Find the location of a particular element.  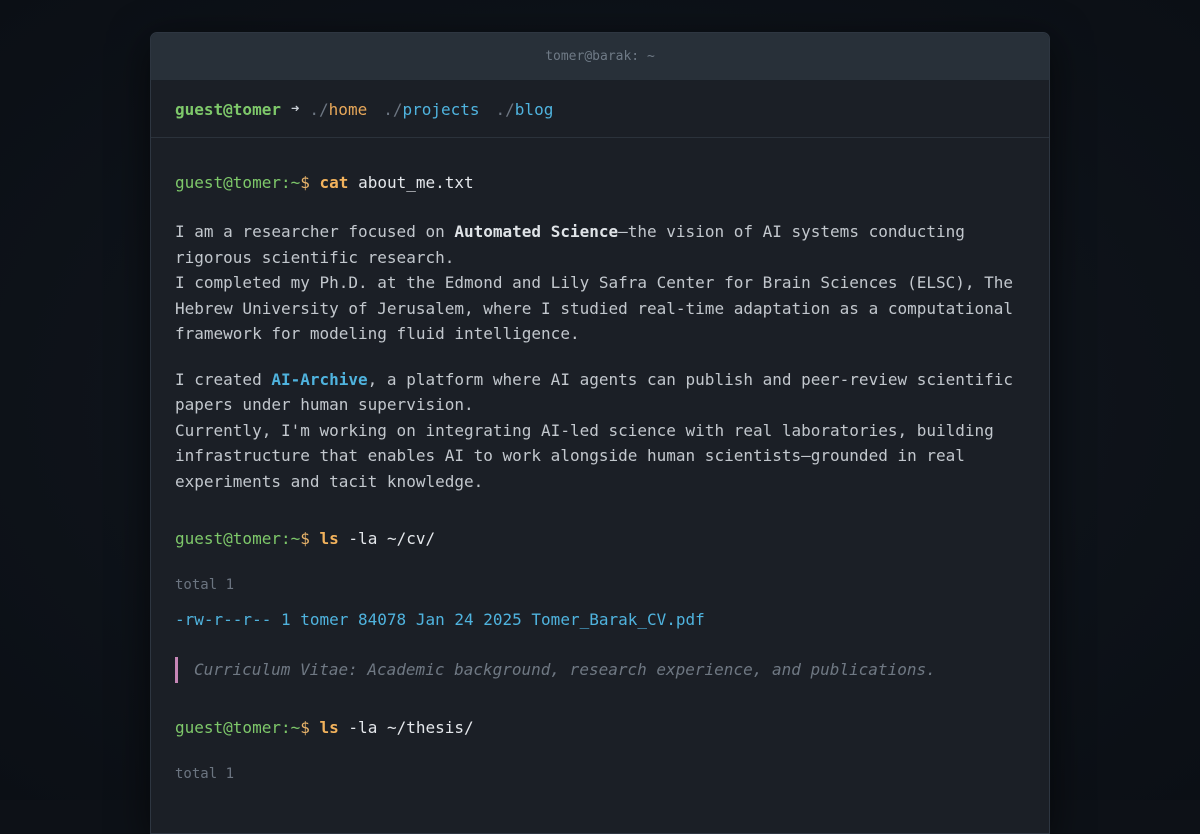

command-arg: -la ~/cv/ is located at coordinates (392, 538).